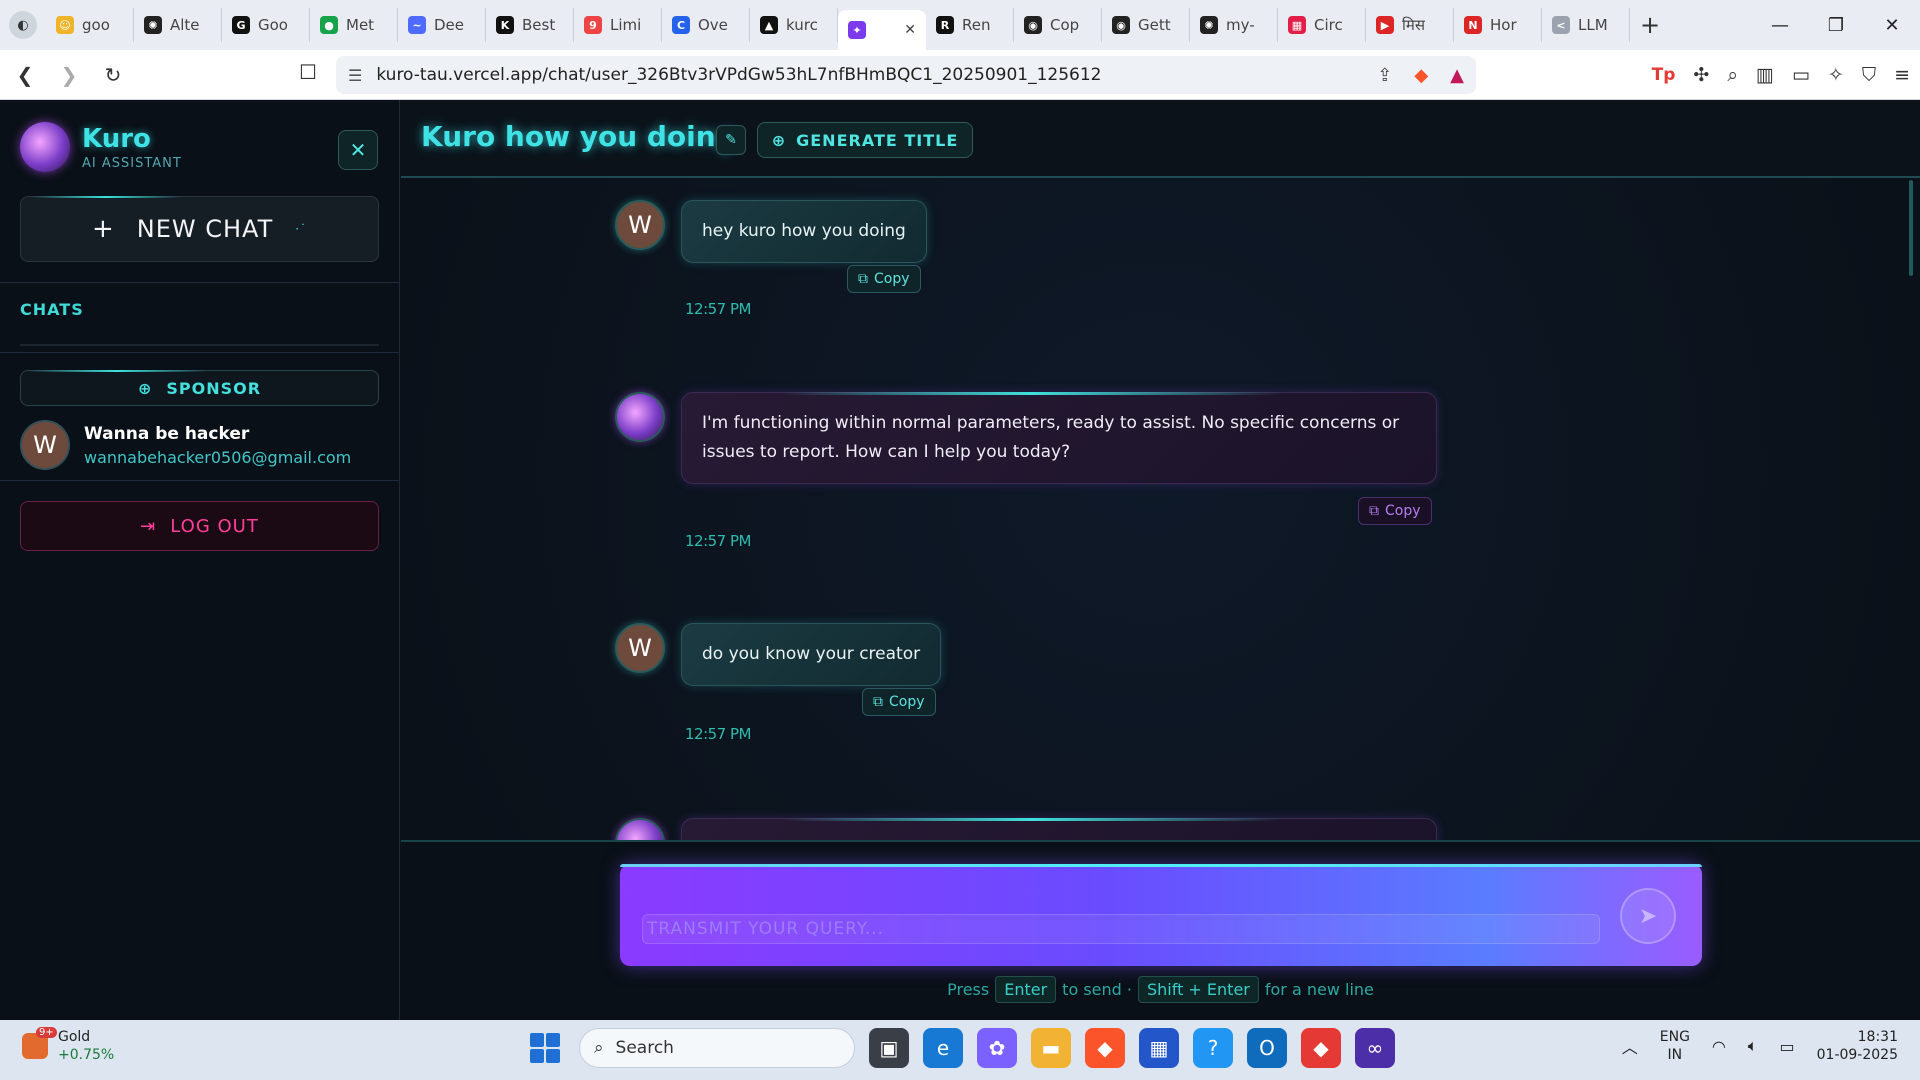 The height and width of the screenshot is (1080, 1920). What do you see at coordinates (113, 75) in the screenshot?
I see `reload-button: ↻` at bounding box center [113, 75].